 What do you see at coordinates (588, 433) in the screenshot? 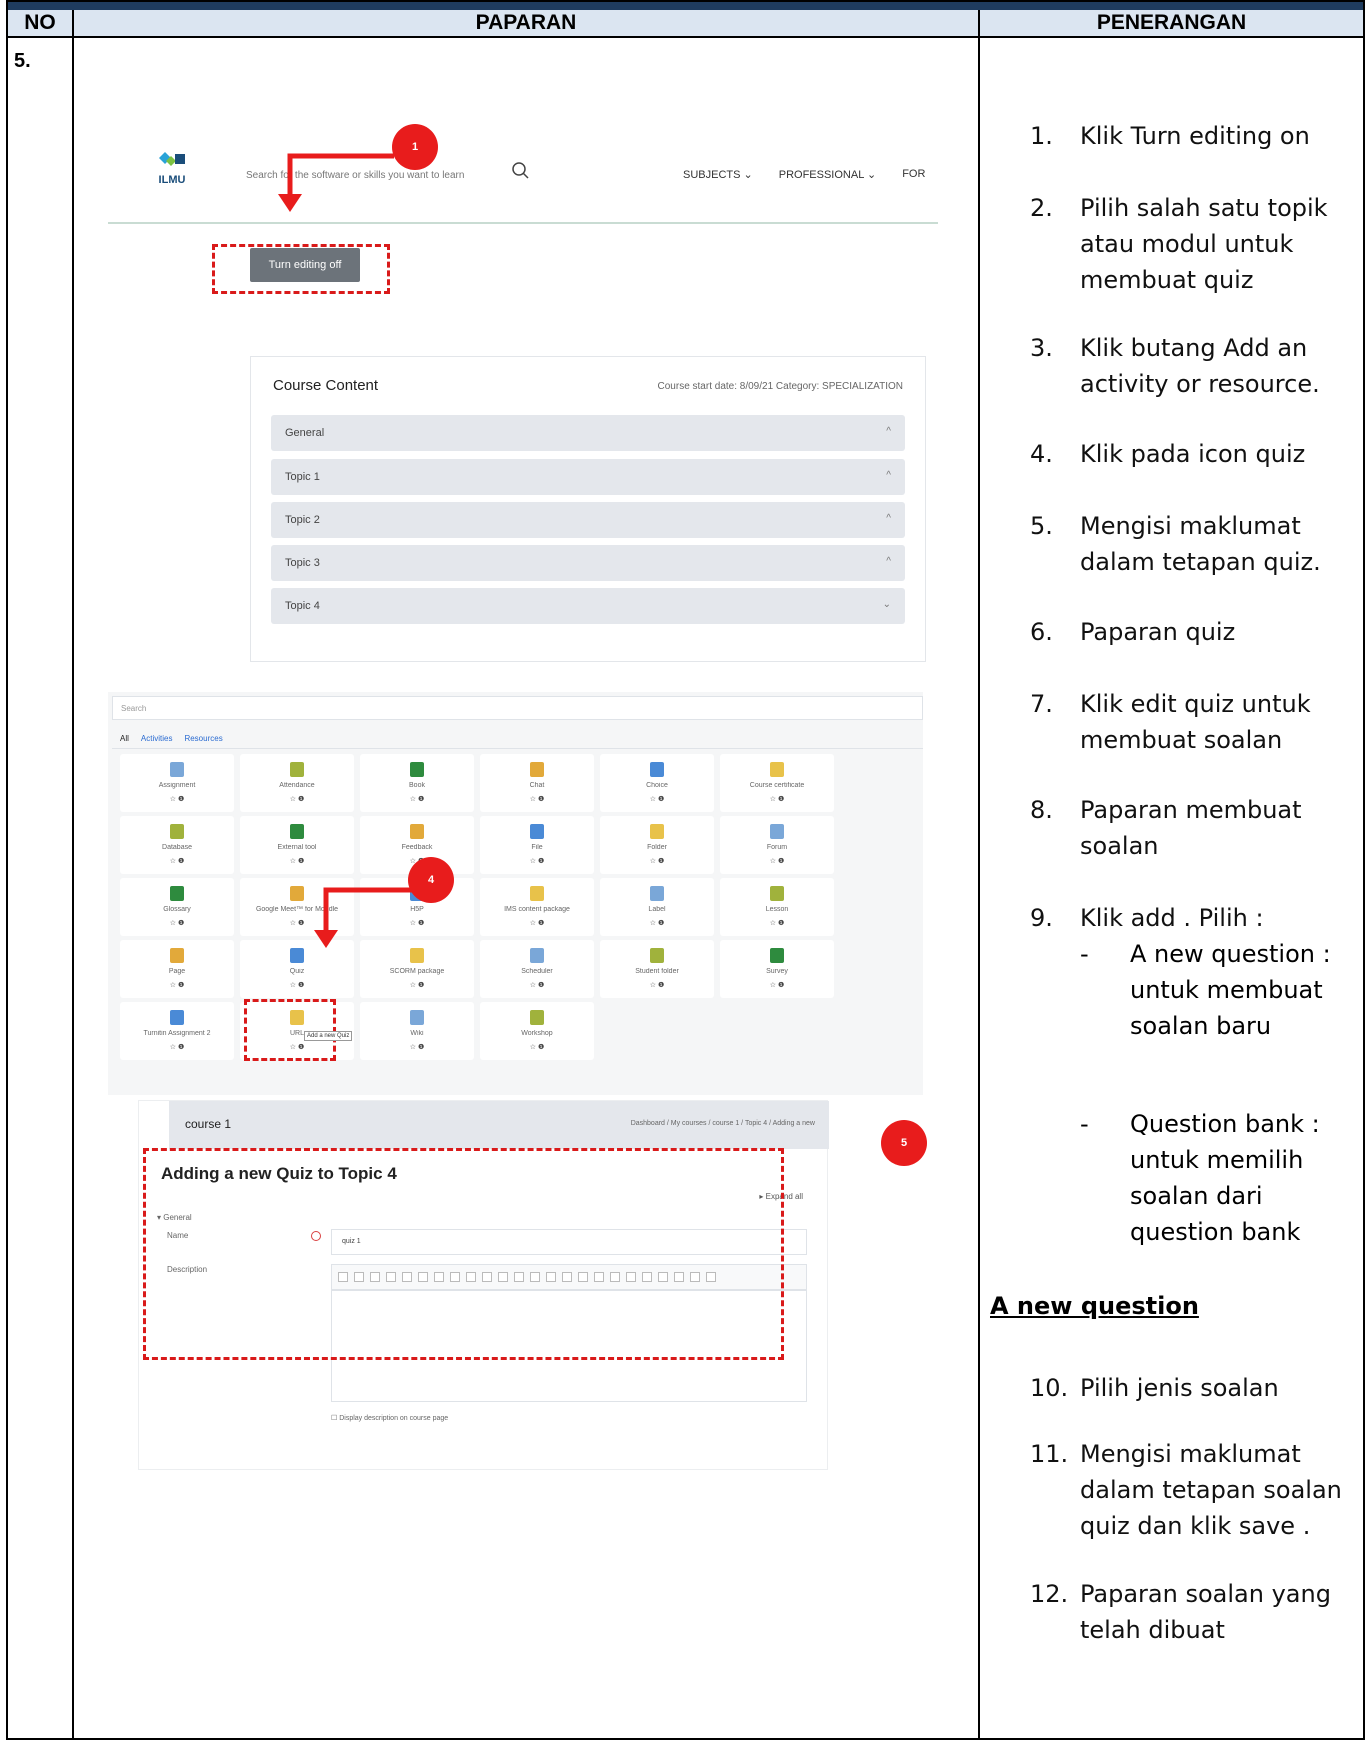
I see `section-general: General ^` at bounding box center [588, 433].